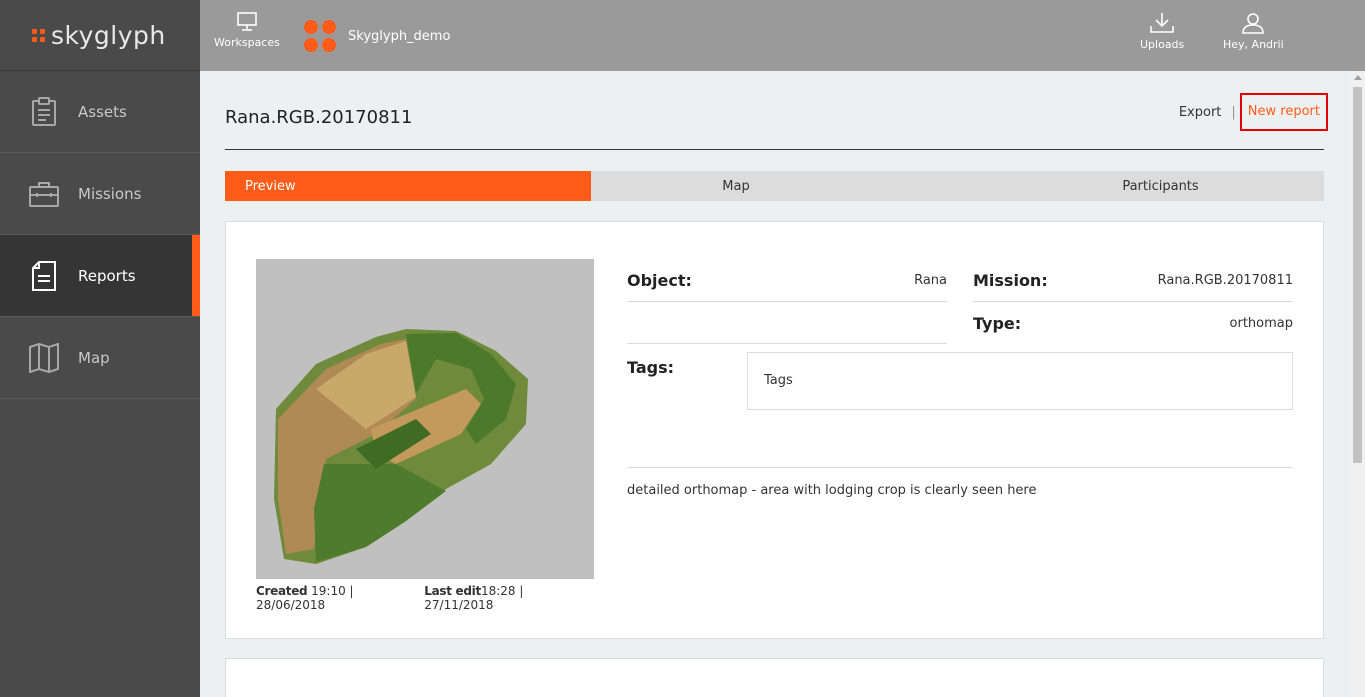 The height and width of the screenshot is (697, 1365). What do you see at coordinates (1283, 112) in the screenshot?
I see `new-report-link: New report` at bounding box center [1283, 112].